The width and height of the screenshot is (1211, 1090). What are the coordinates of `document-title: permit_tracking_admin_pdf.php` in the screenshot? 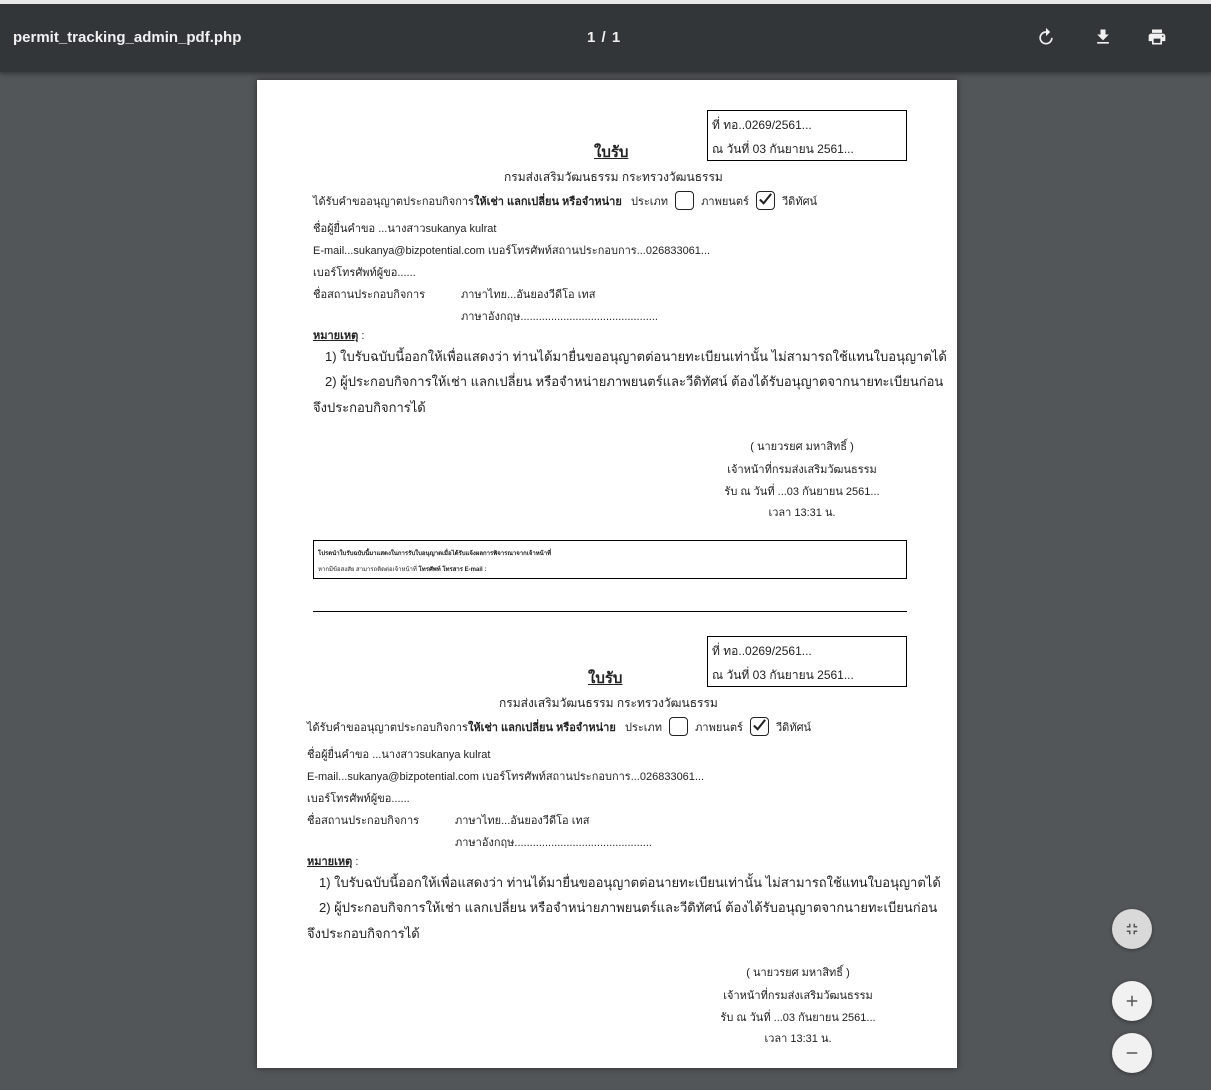 It's located at (127, 37).